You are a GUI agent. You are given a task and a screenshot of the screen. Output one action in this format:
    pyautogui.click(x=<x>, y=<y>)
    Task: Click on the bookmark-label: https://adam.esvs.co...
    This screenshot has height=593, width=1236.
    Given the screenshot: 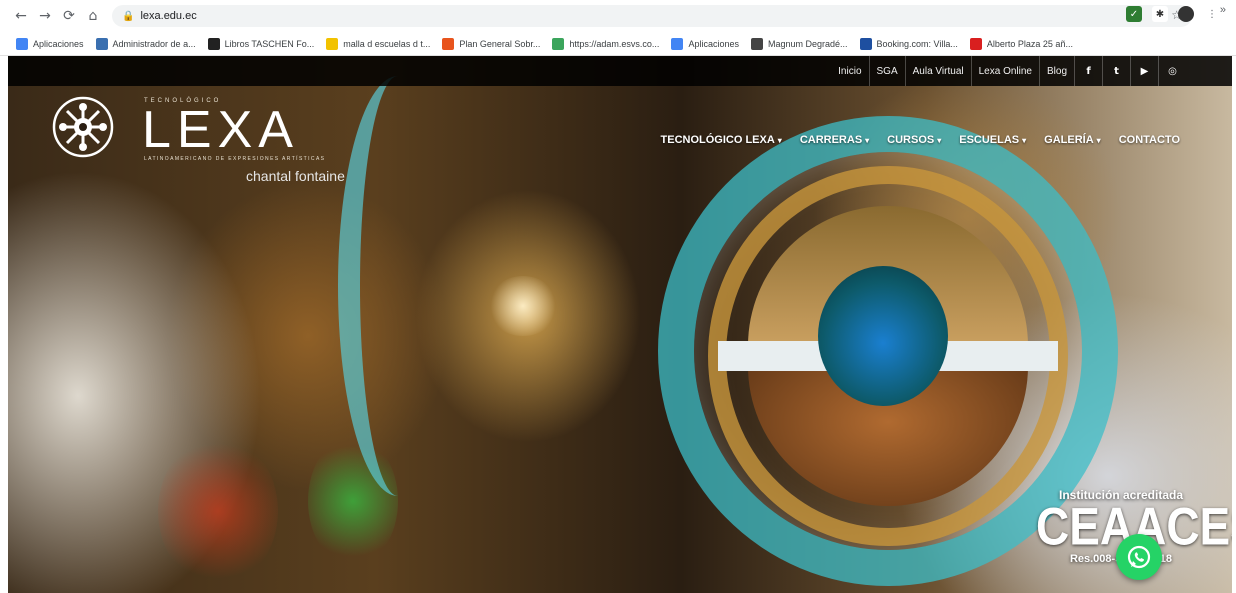 What is the action you would take?
    pyautogui.click(x=614, y=43)
    